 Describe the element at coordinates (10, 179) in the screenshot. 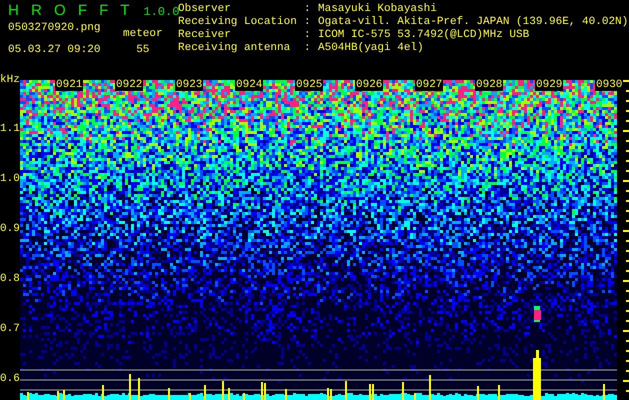

I see `axis-tick-label: 1.0` at that location.